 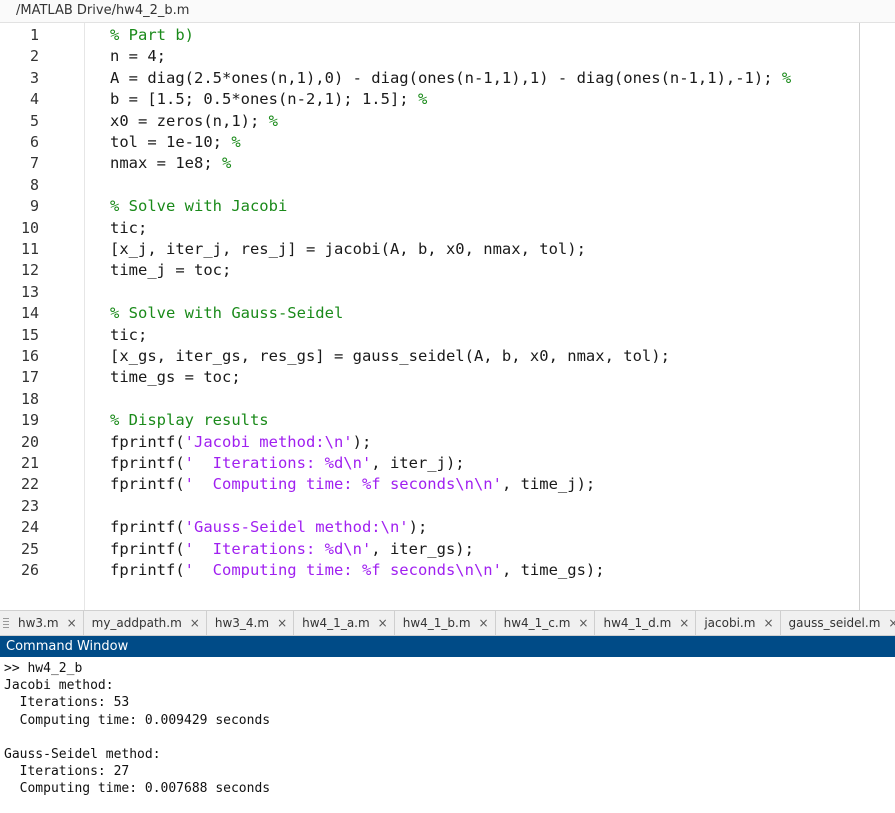 I want to click on tab-grip-icon, so click(x=6, y=623).